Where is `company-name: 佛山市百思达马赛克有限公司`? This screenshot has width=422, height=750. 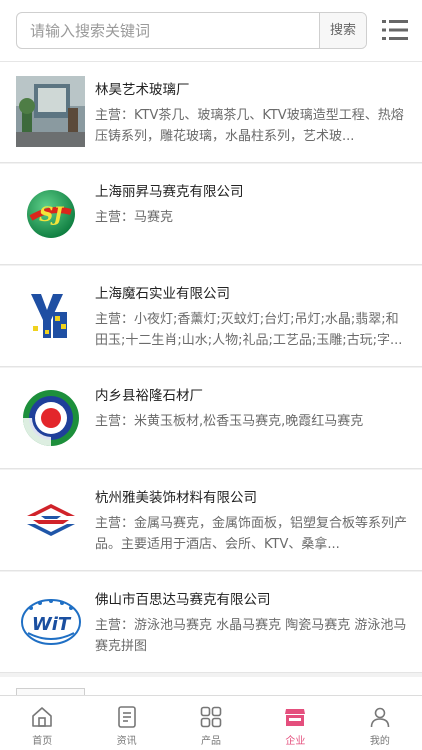
company-name: 佛山市百思达马赛克有限公司 is located at coordinates (183, 600).